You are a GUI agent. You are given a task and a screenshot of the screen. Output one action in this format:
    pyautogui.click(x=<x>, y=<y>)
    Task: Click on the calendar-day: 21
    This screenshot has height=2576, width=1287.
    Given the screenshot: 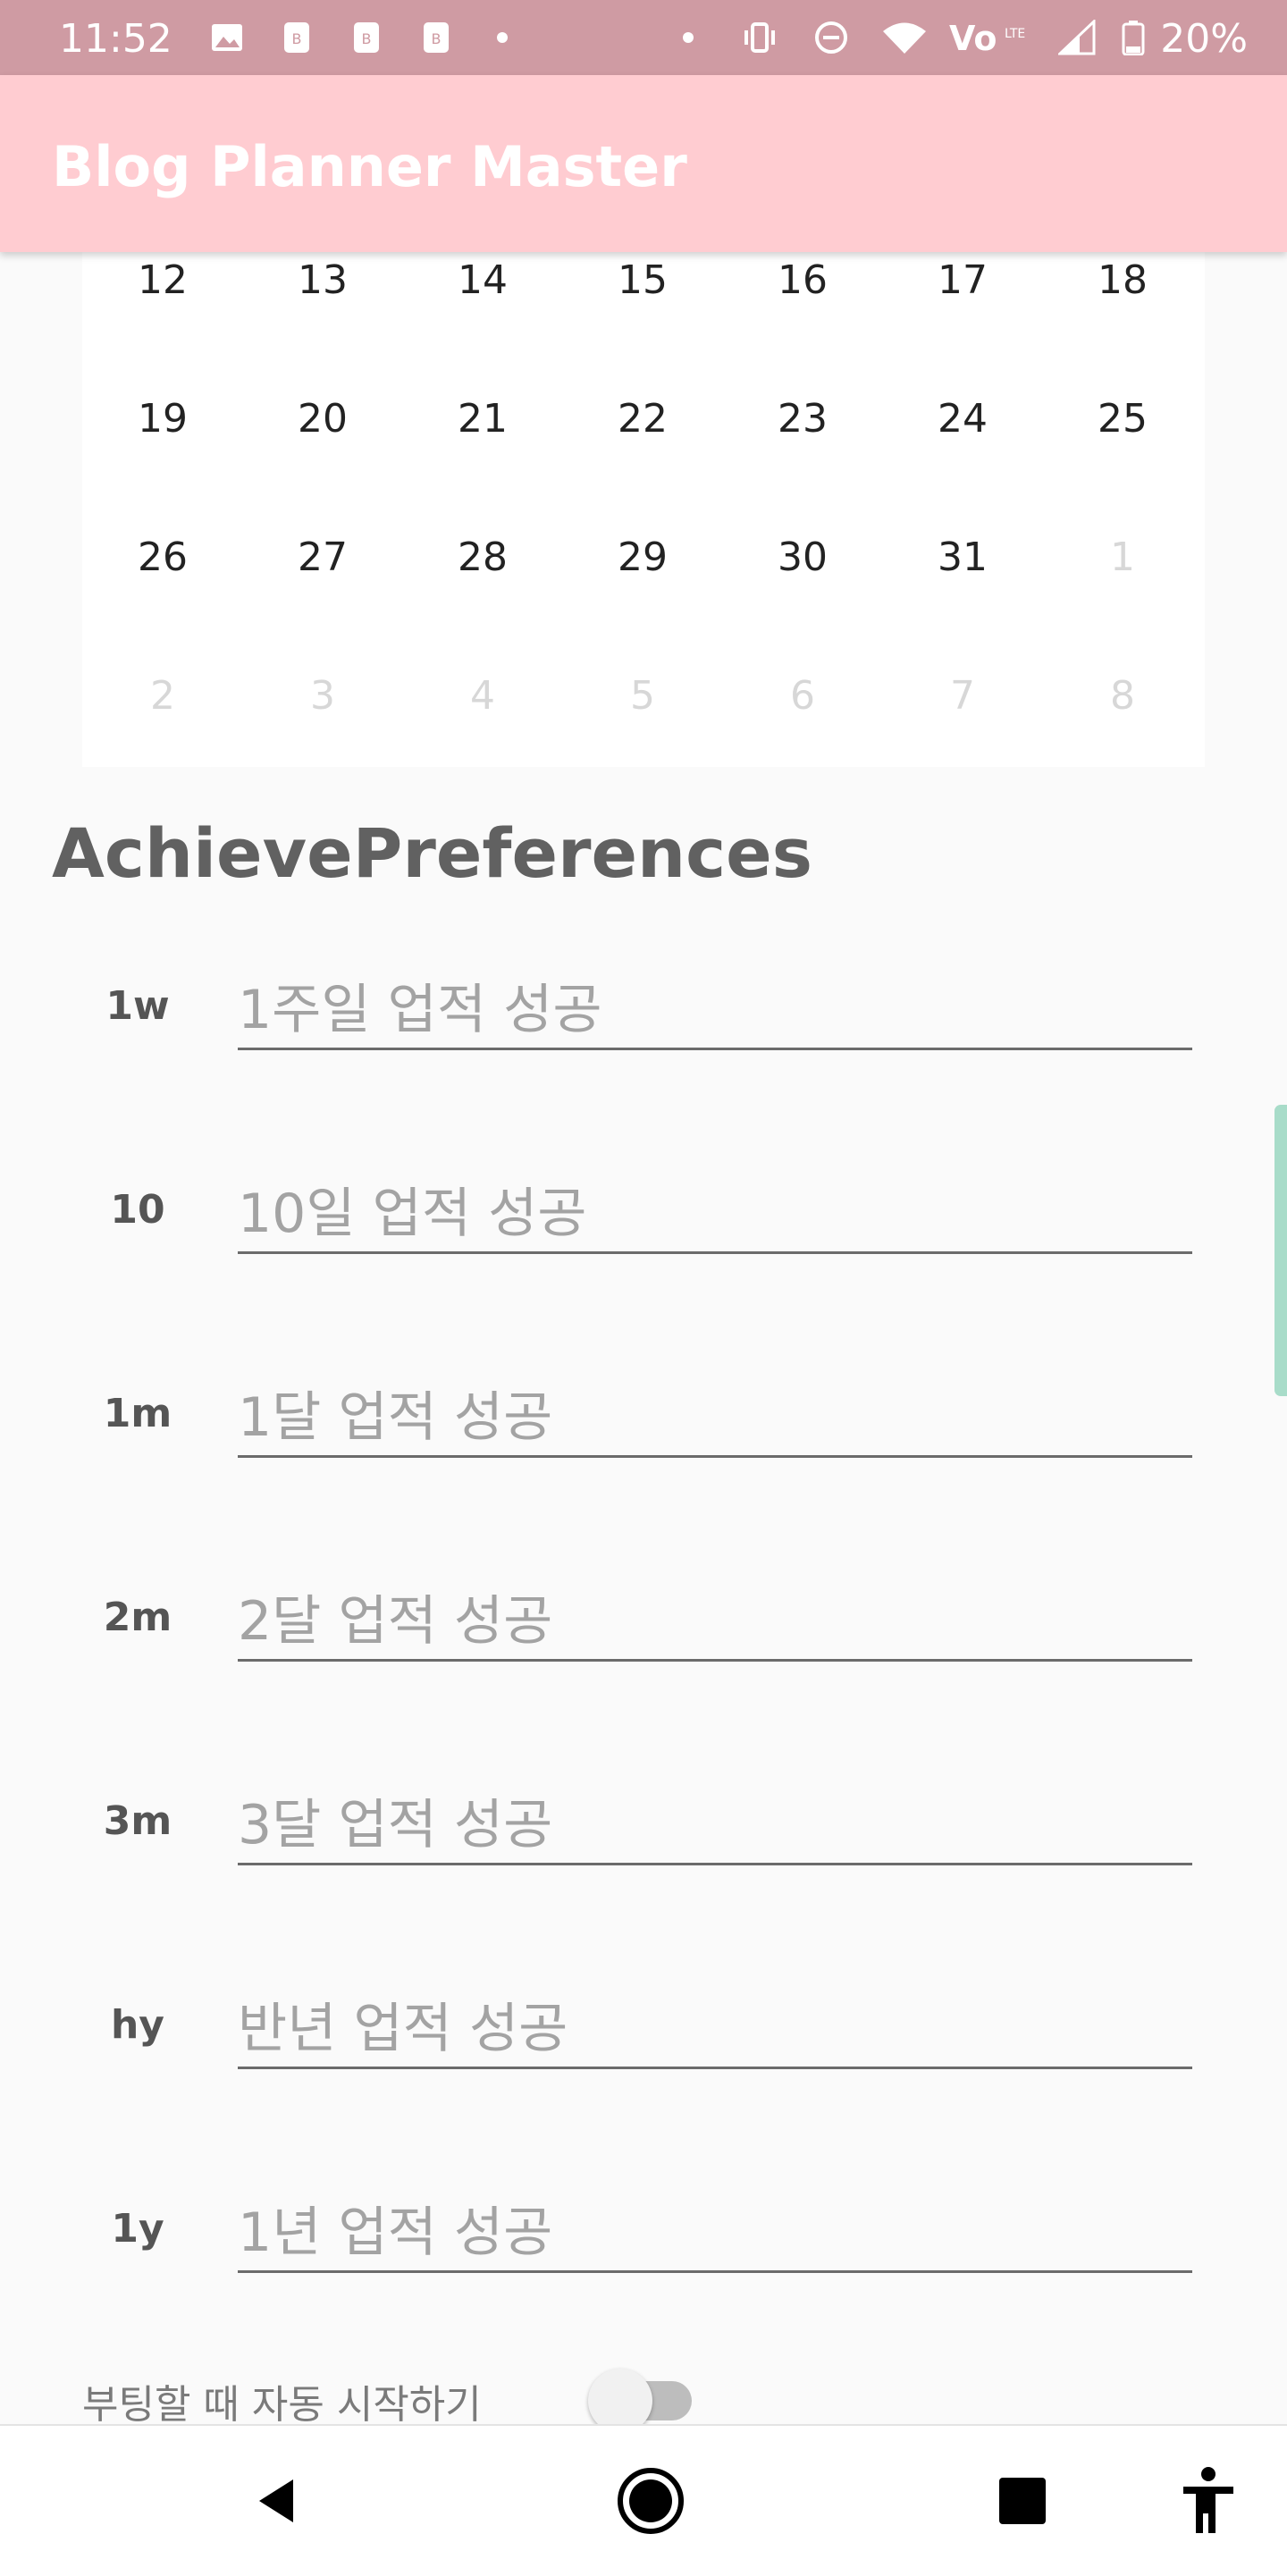 What is the action you would take?
    pyautogui.click(x=483, y=419)
    